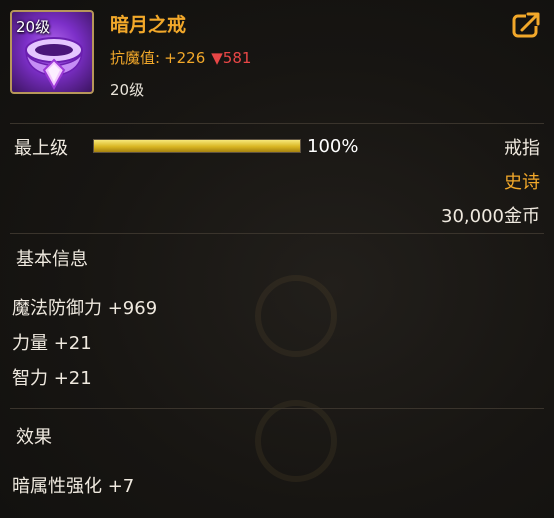 The width and height of the screenshot is (554, 518). Describe the element at coordinates (52, 259) in the screenshot. I see `basic-info-title: 基本信息` at that location.